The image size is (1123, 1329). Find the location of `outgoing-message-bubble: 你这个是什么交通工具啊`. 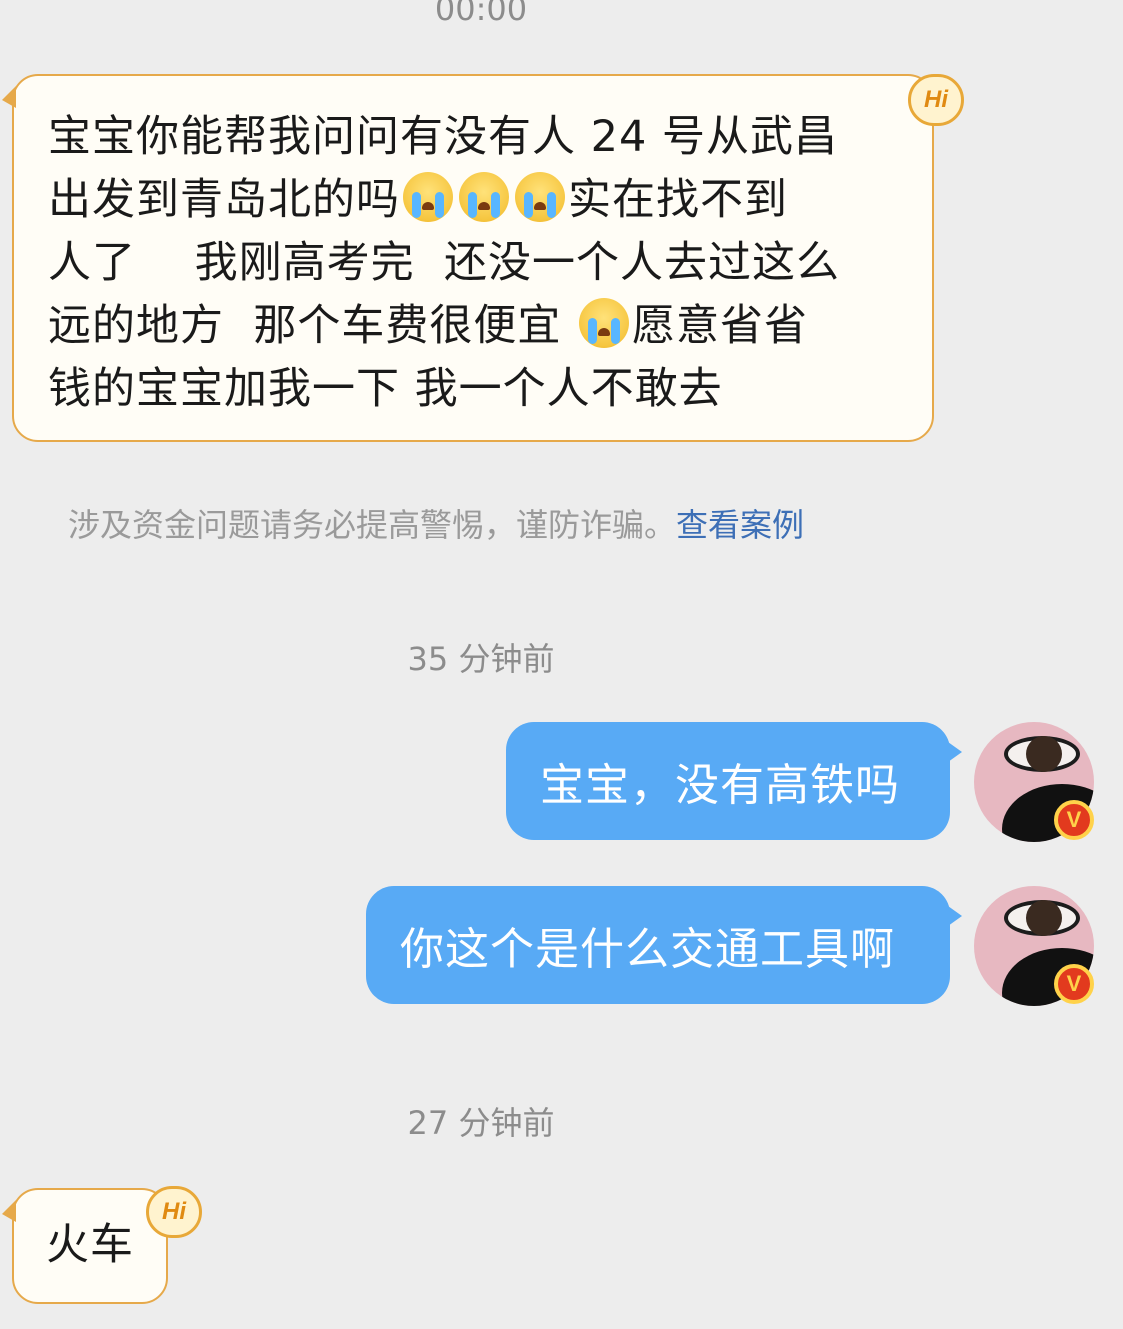

outgoing-message-bubble: 你这个是什么交通工具啊 is located at coordinates (664, 945).